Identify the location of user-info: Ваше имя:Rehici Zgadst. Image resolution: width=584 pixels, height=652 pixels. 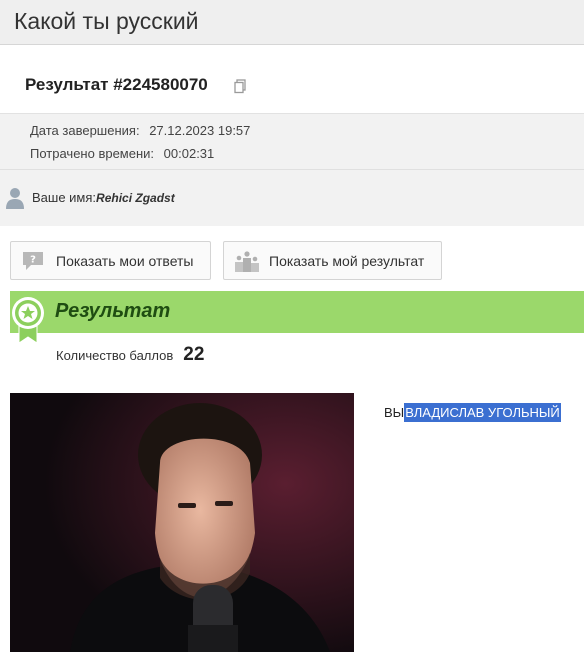
(292, 198).